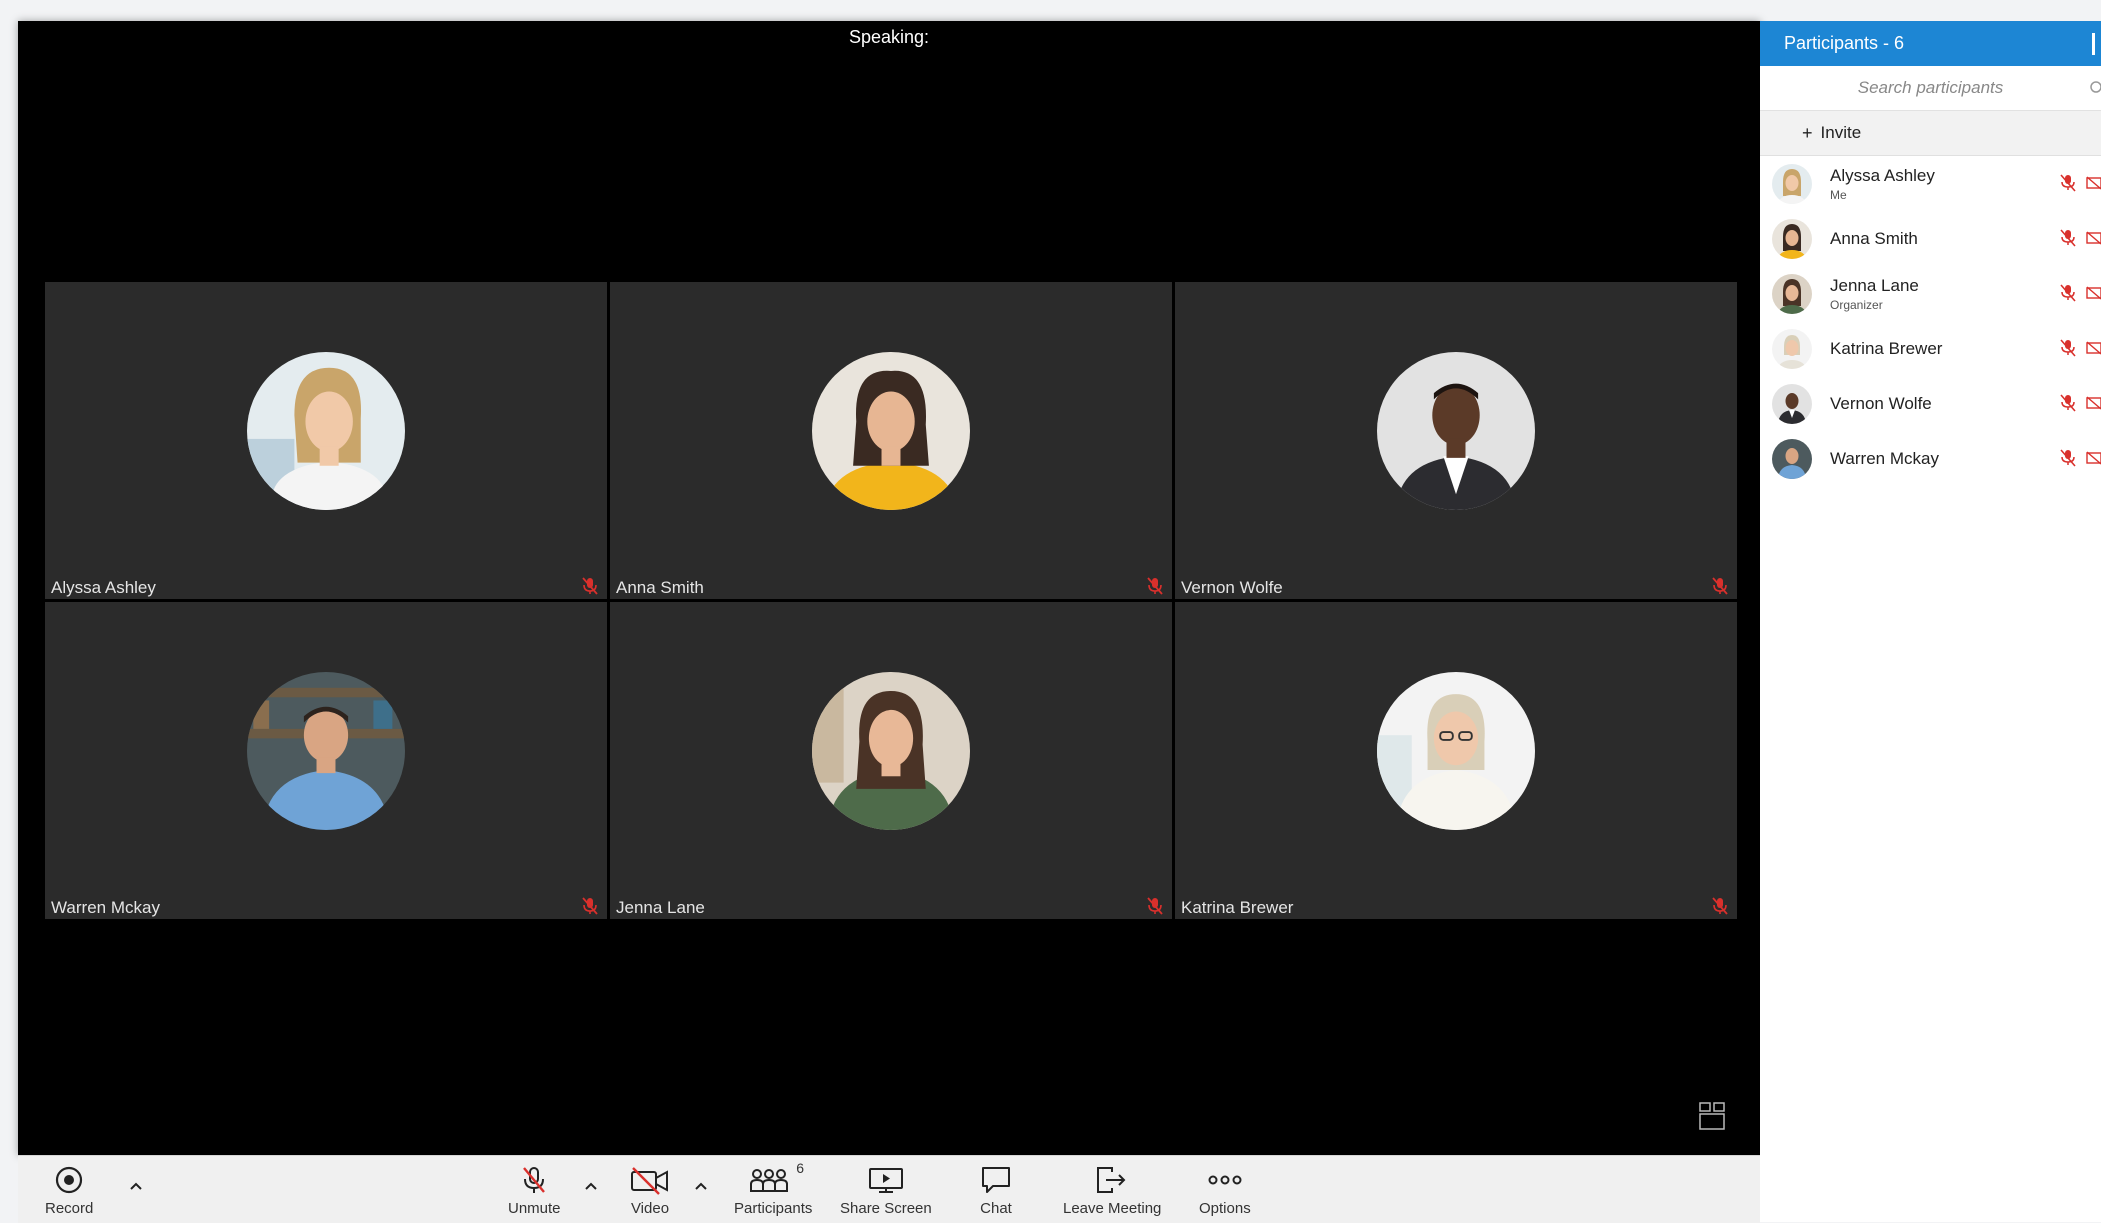 The width and height of the screenshot is (2101, 1223). What do you see at coordinates (105, 907) in the screenshot?
I see `tile-name: Warren Mckay` at bounding box center [105, 907].